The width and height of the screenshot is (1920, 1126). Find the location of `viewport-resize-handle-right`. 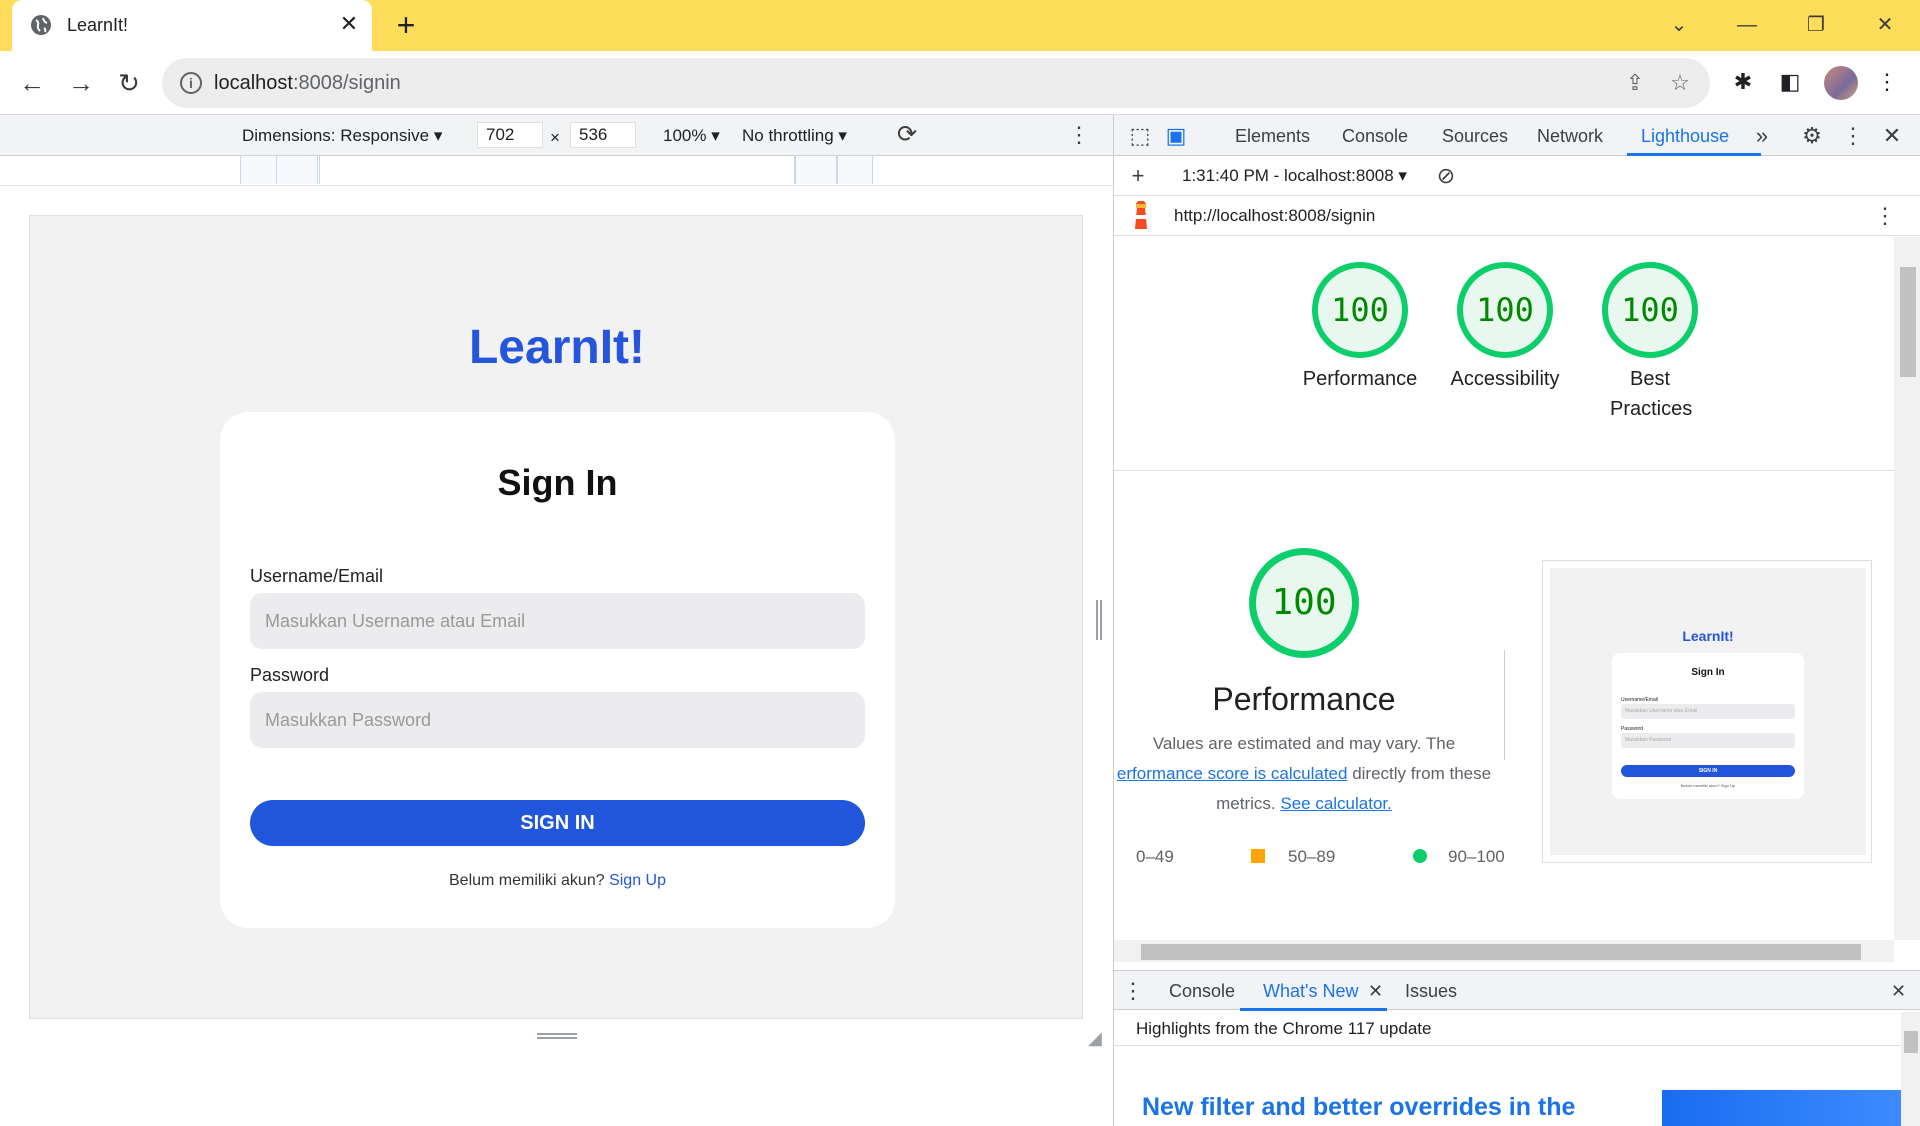

viewport-resize-handle-right is located at coordinates (1099, 620).